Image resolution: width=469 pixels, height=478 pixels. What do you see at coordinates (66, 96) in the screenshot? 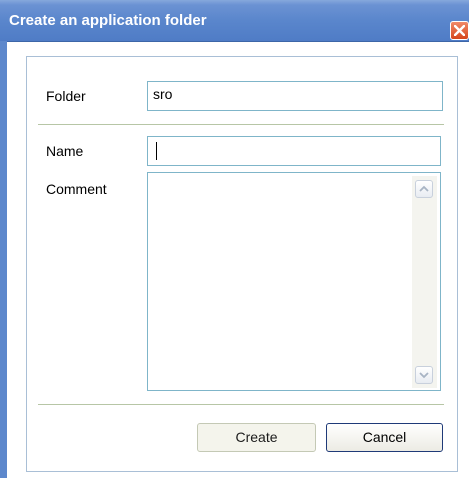
I see `folder-label: Folder` at bounding box center [66, 96].